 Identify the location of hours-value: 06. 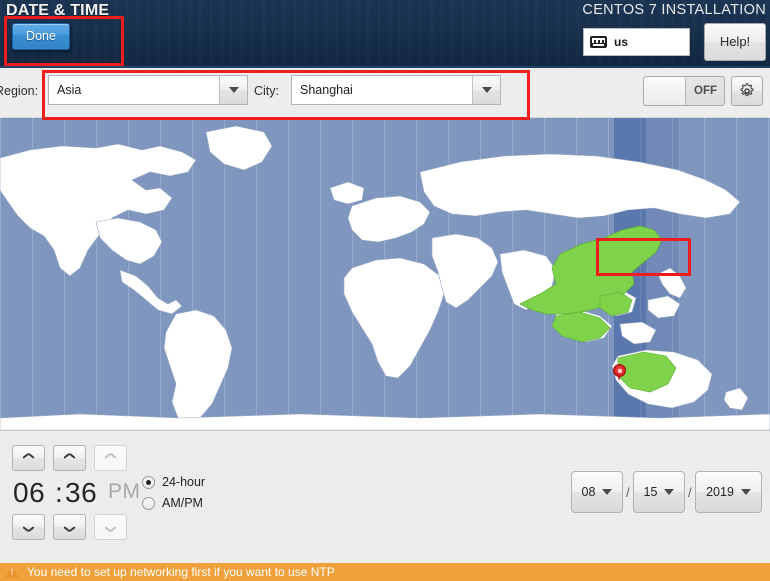
(29, 492).